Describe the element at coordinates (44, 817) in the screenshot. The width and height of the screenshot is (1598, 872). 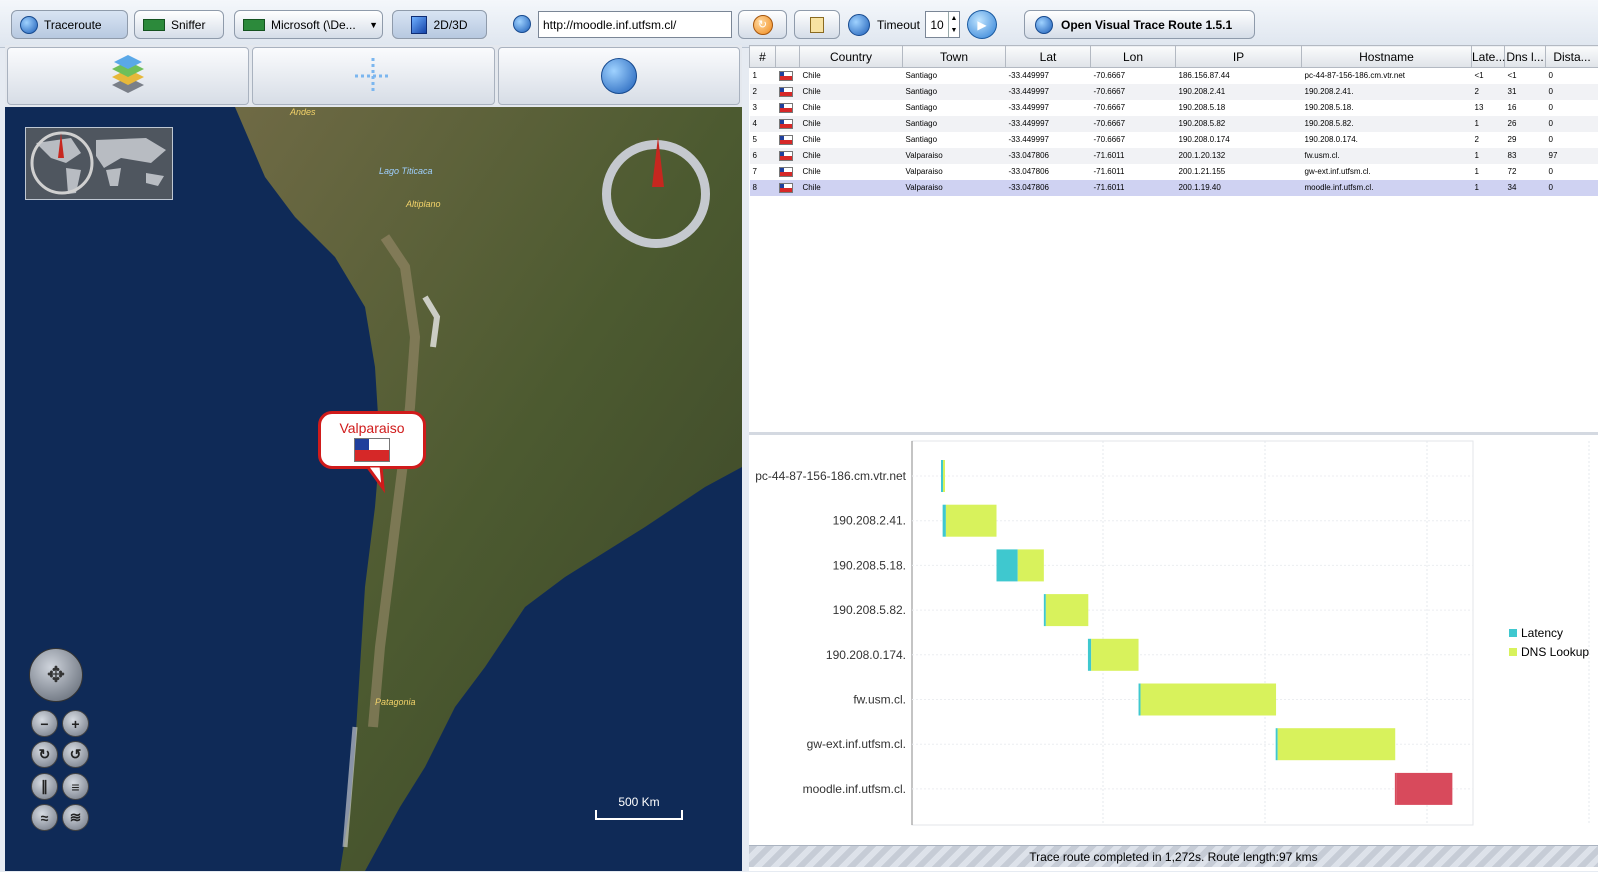
I see `exaggeration-down-button: ≈` at that location.